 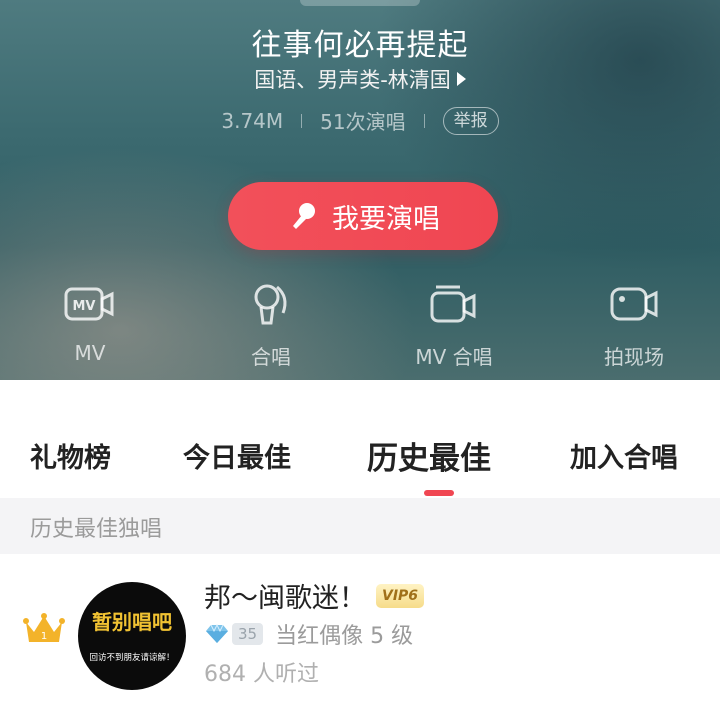 What do you see at coordinates (344, 636) in the screenshot?
I see `level-text: 当红偶像 5 级` at bounding box center [344, 636].